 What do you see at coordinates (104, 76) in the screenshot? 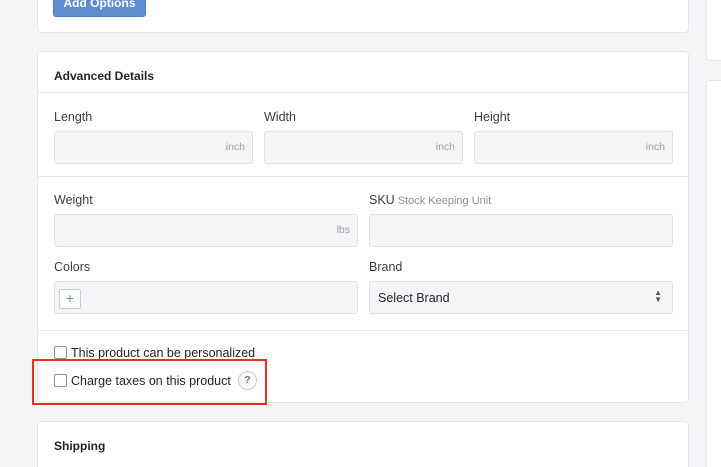
I see `card-title: Advanced Details` at bounding box center [104, 76].